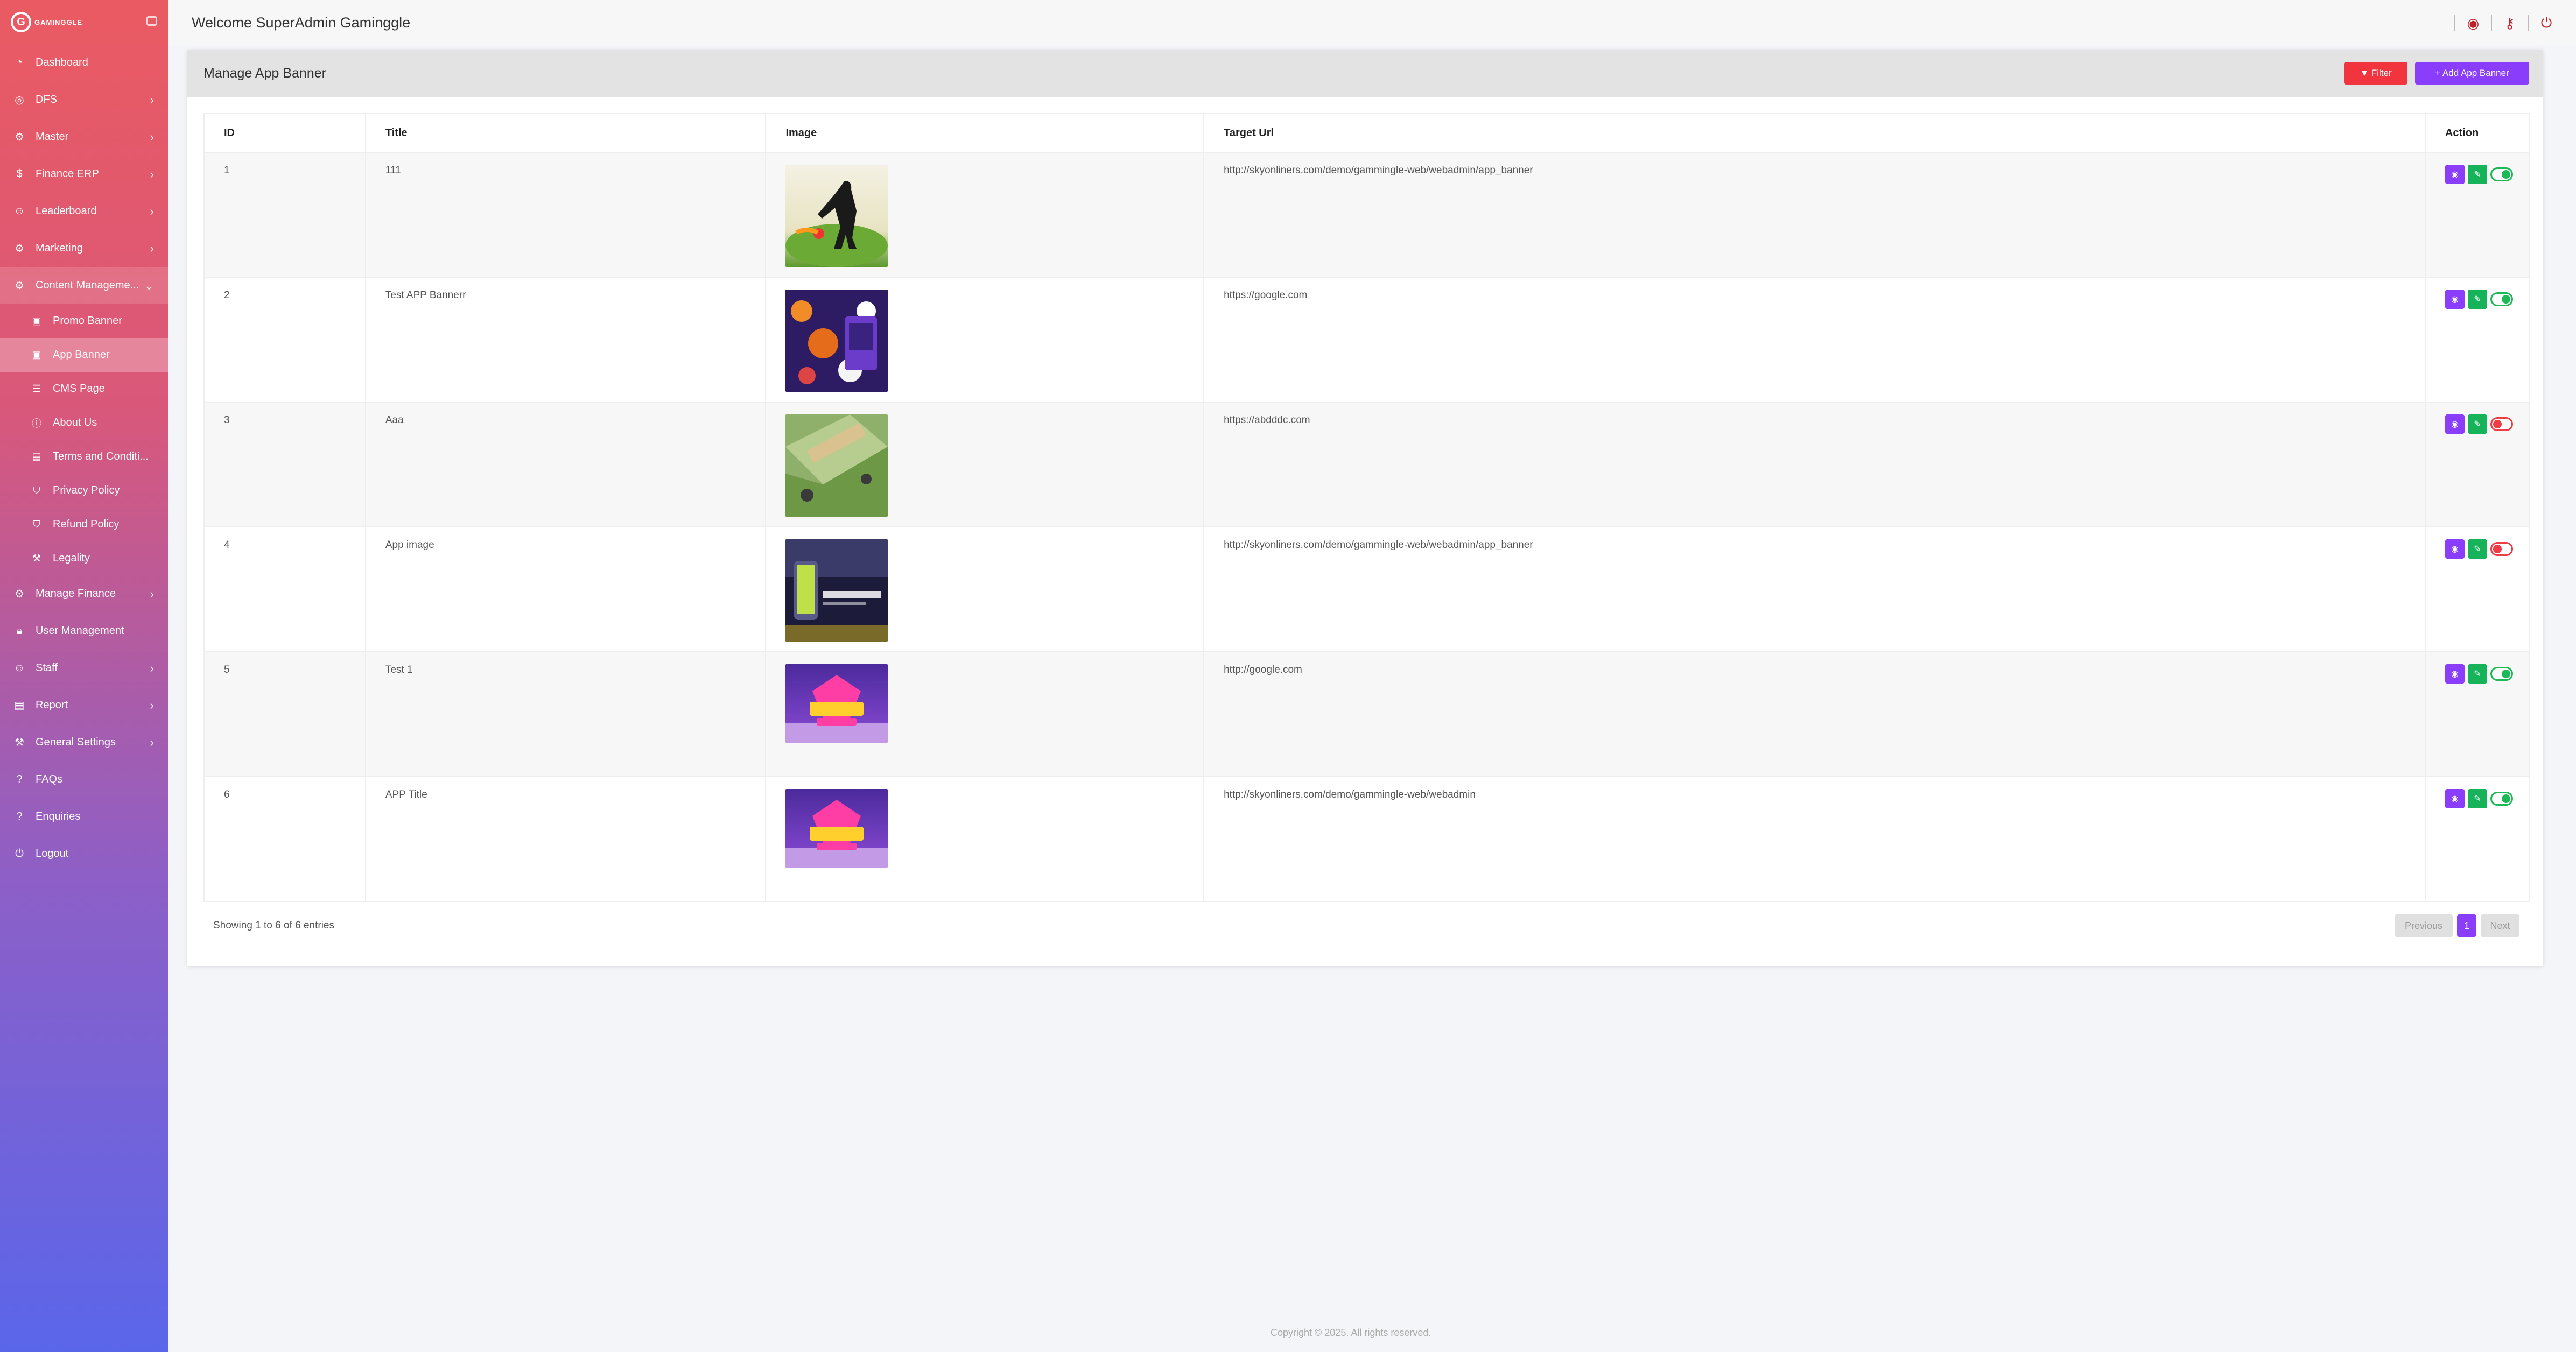 This screenshot has width=2576, height=1352. I want to click on sidebar-item-content-management: ⚙ Content Manageme... ⌄, so click(84, 285).